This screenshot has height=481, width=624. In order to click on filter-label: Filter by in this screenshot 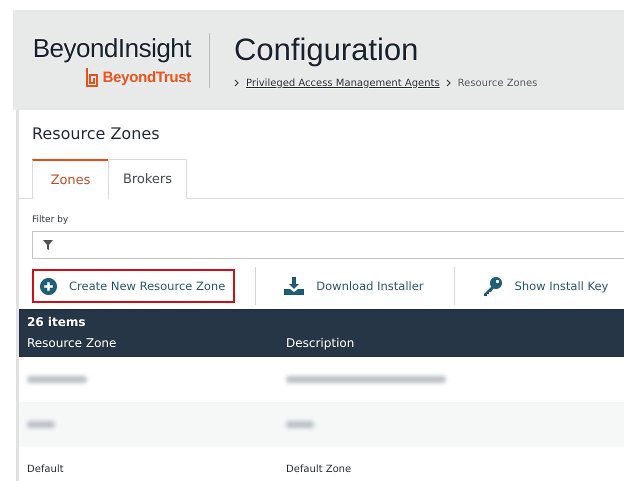, I will do `click(50, 219)`.